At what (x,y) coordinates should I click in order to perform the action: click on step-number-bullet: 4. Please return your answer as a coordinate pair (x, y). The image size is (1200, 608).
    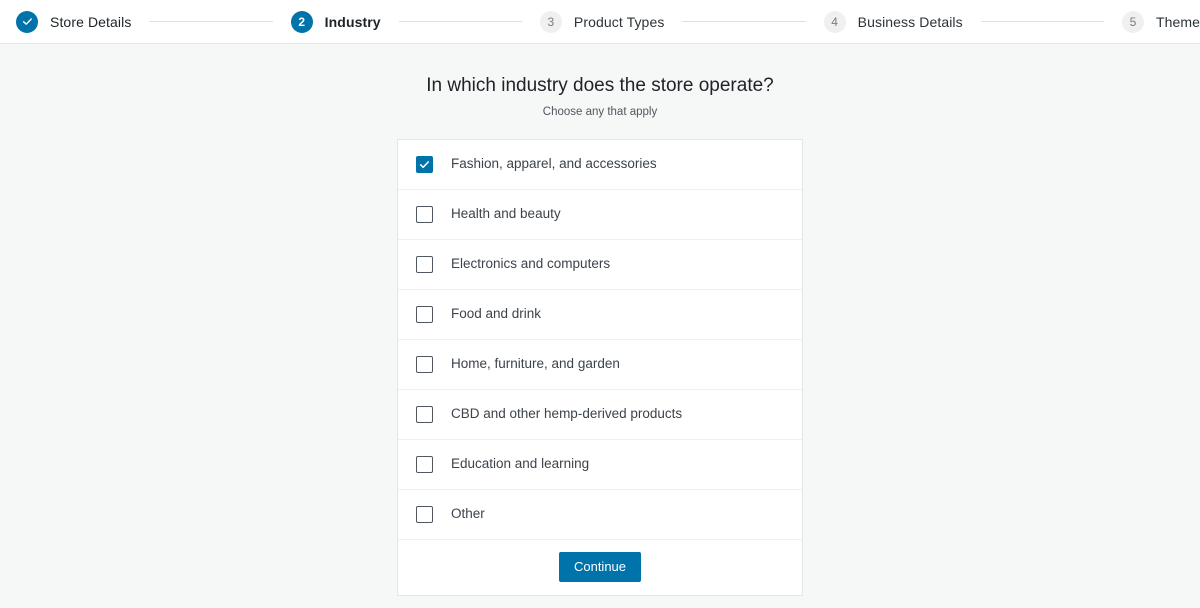
    Looking at the image, I should click on (834, 21).